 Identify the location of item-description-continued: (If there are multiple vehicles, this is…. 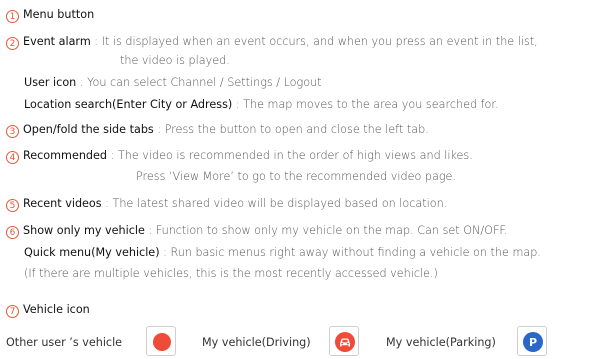
(231, 273).